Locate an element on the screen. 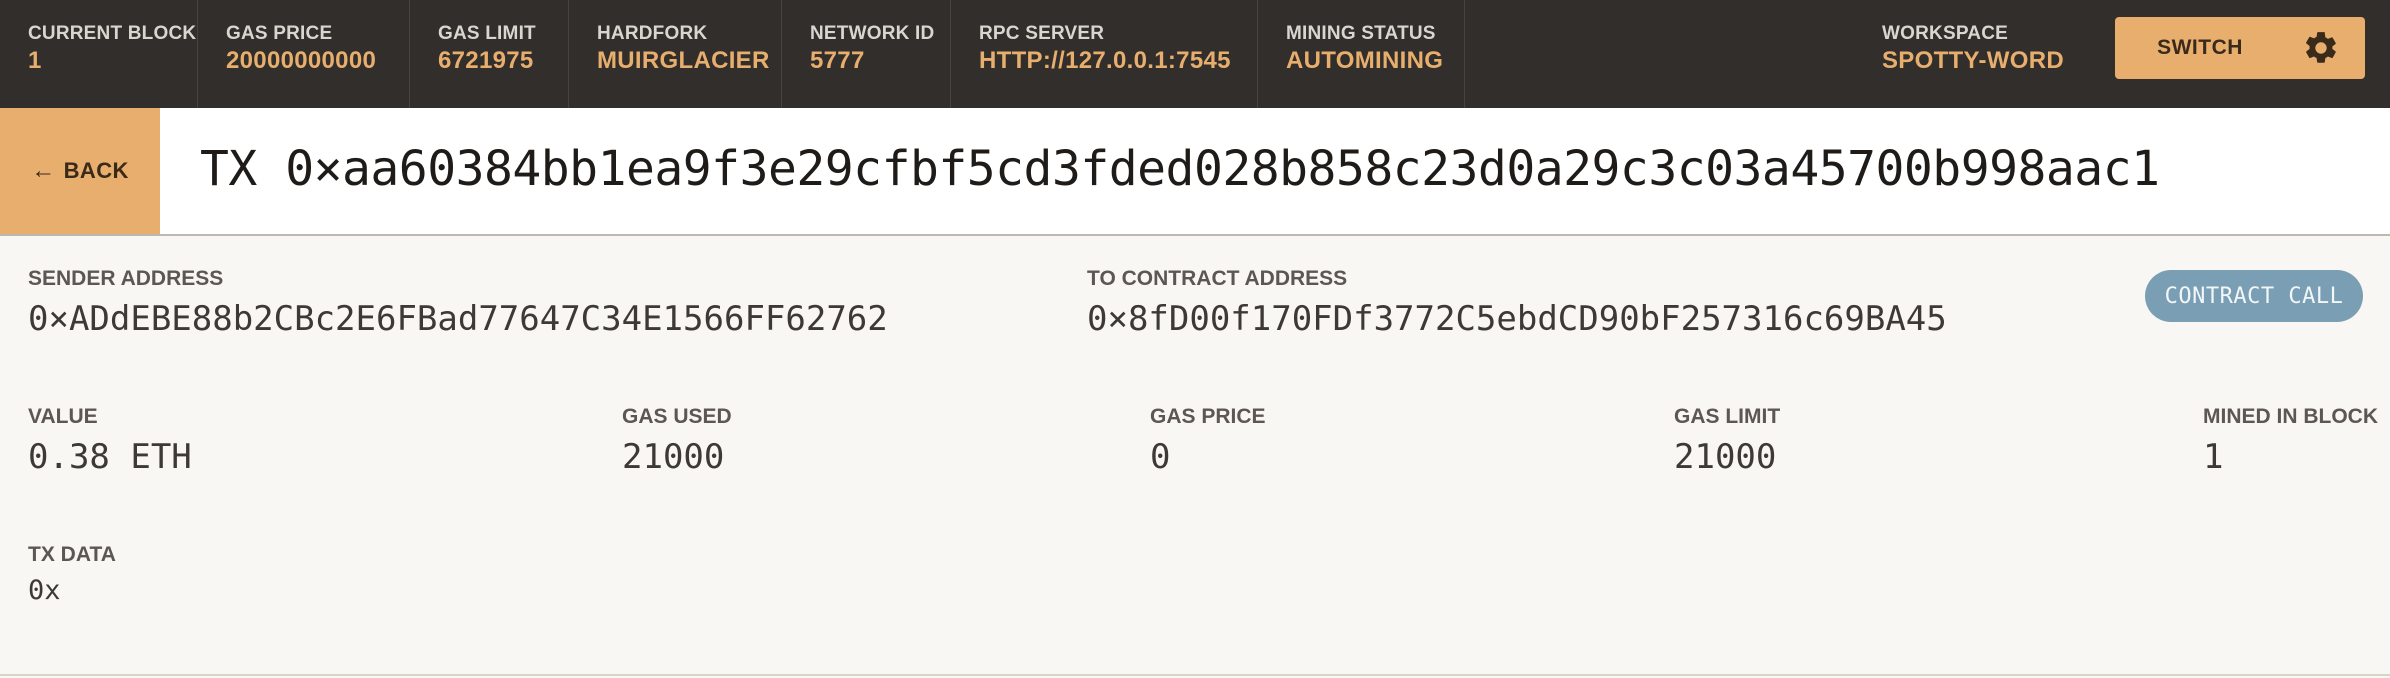  hardfork-stat: HARDFORK MUIRGLACIER is located at coordinates (675, 54).